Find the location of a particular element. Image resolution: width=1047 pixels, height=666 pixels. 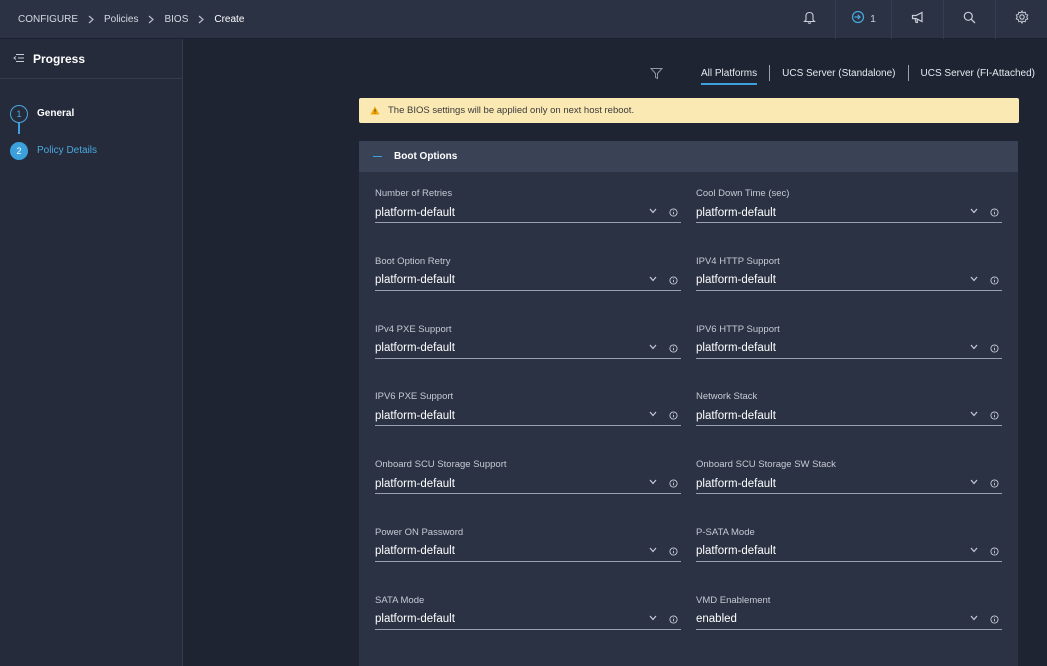

breadcrumb-bios: BIOS is located at coordinates (176, 19).